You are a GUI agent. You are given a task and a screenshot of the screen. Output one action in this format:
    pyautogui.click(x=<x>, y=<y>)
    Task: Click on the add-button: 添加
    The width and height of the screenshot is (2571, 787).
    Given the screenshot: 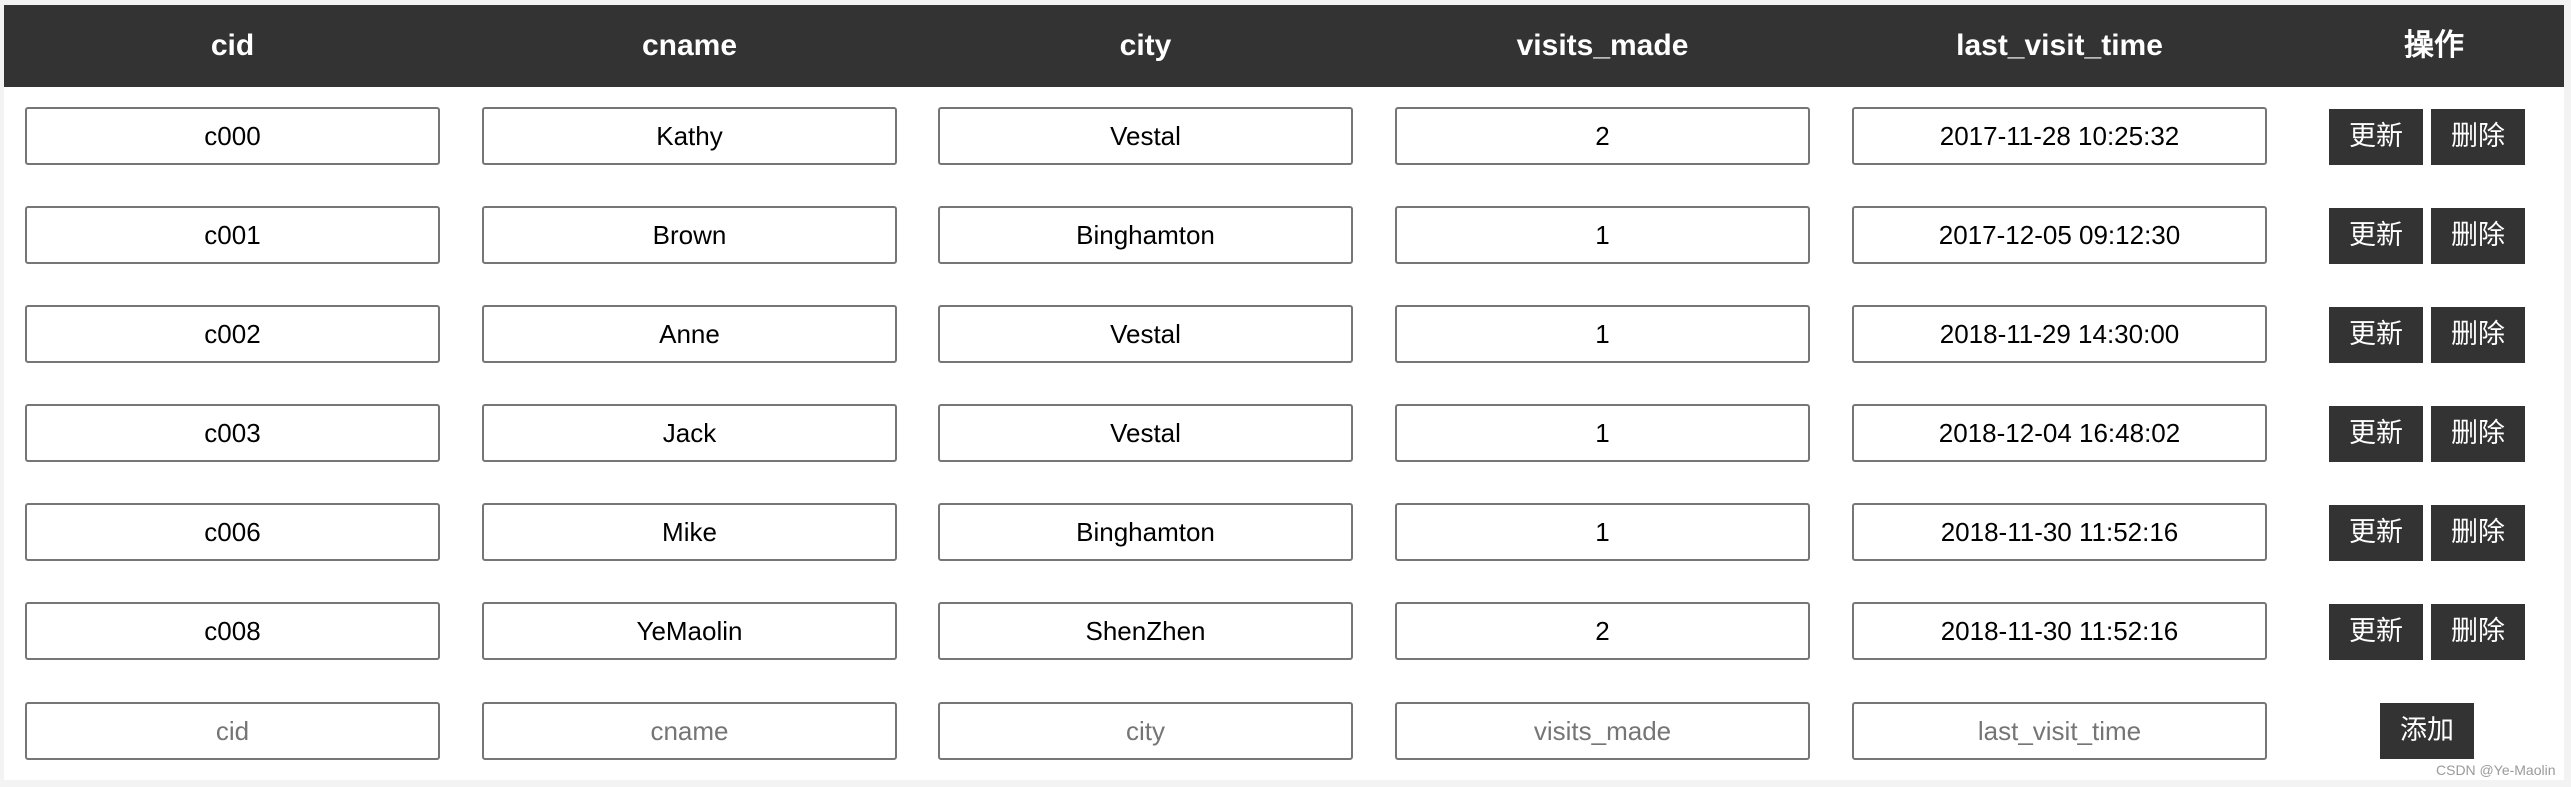 What is the action you would take?
    pyautogui.click(x=2427, y=731)
    